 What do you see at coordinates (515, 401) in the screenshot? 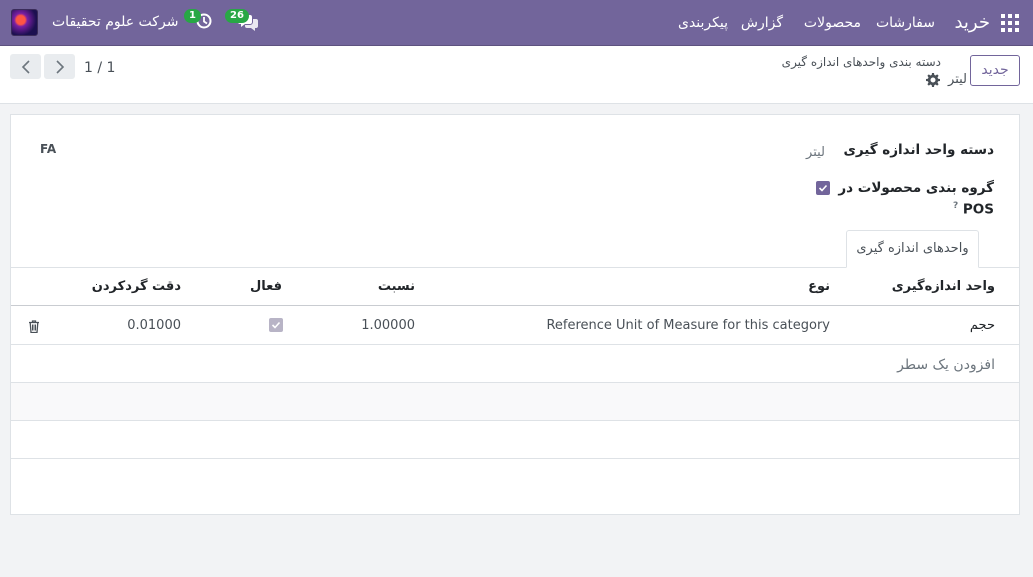
I see `empty-row` at bounding box center [515, 401].